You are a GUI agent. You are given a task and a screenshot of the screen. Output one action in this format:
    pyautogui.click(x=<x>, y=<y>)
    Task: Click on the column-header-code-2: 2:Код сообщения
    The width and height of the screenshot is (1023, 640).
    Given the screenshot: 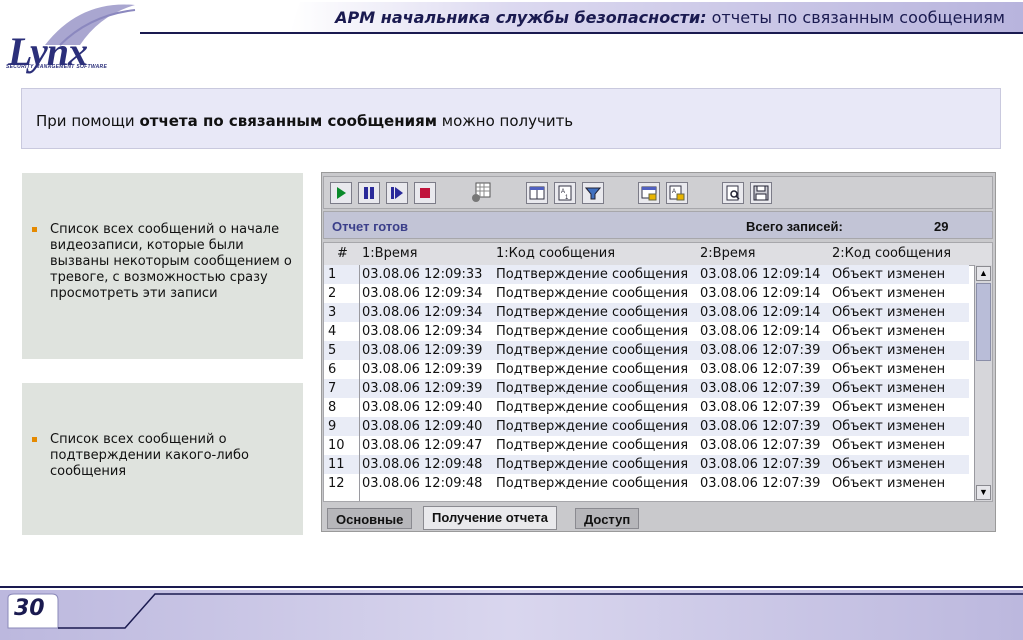 What is the action you would take?
    pyautogui.click(x=891, y=253)
    